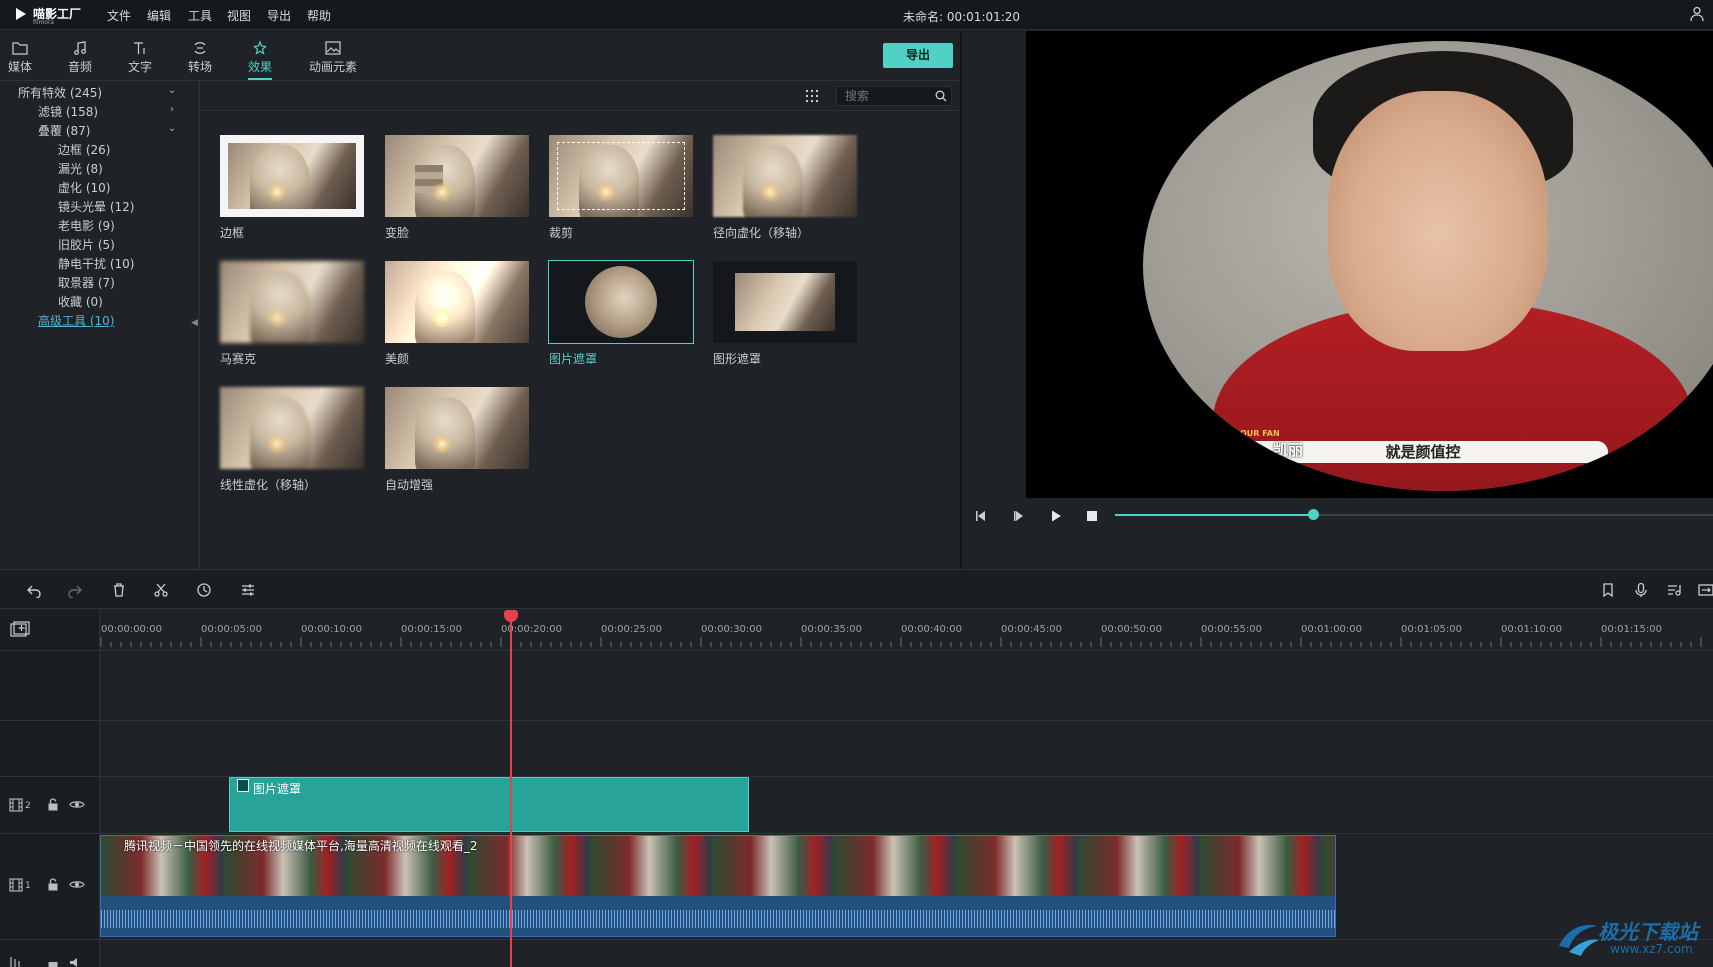 This screenshot has height=967, width=1713. I want to click on image-icon, so click(333, 48).